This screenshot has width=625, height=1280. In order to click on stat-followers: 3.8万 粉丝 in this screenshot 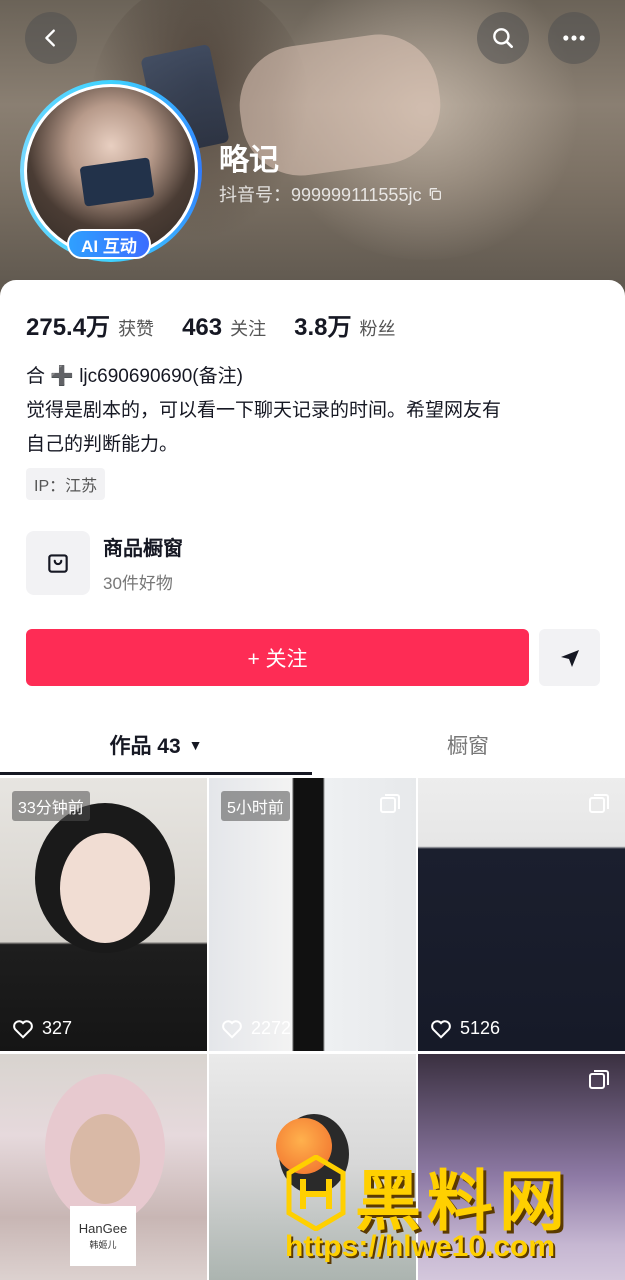, I will do `click(344, 324)`.